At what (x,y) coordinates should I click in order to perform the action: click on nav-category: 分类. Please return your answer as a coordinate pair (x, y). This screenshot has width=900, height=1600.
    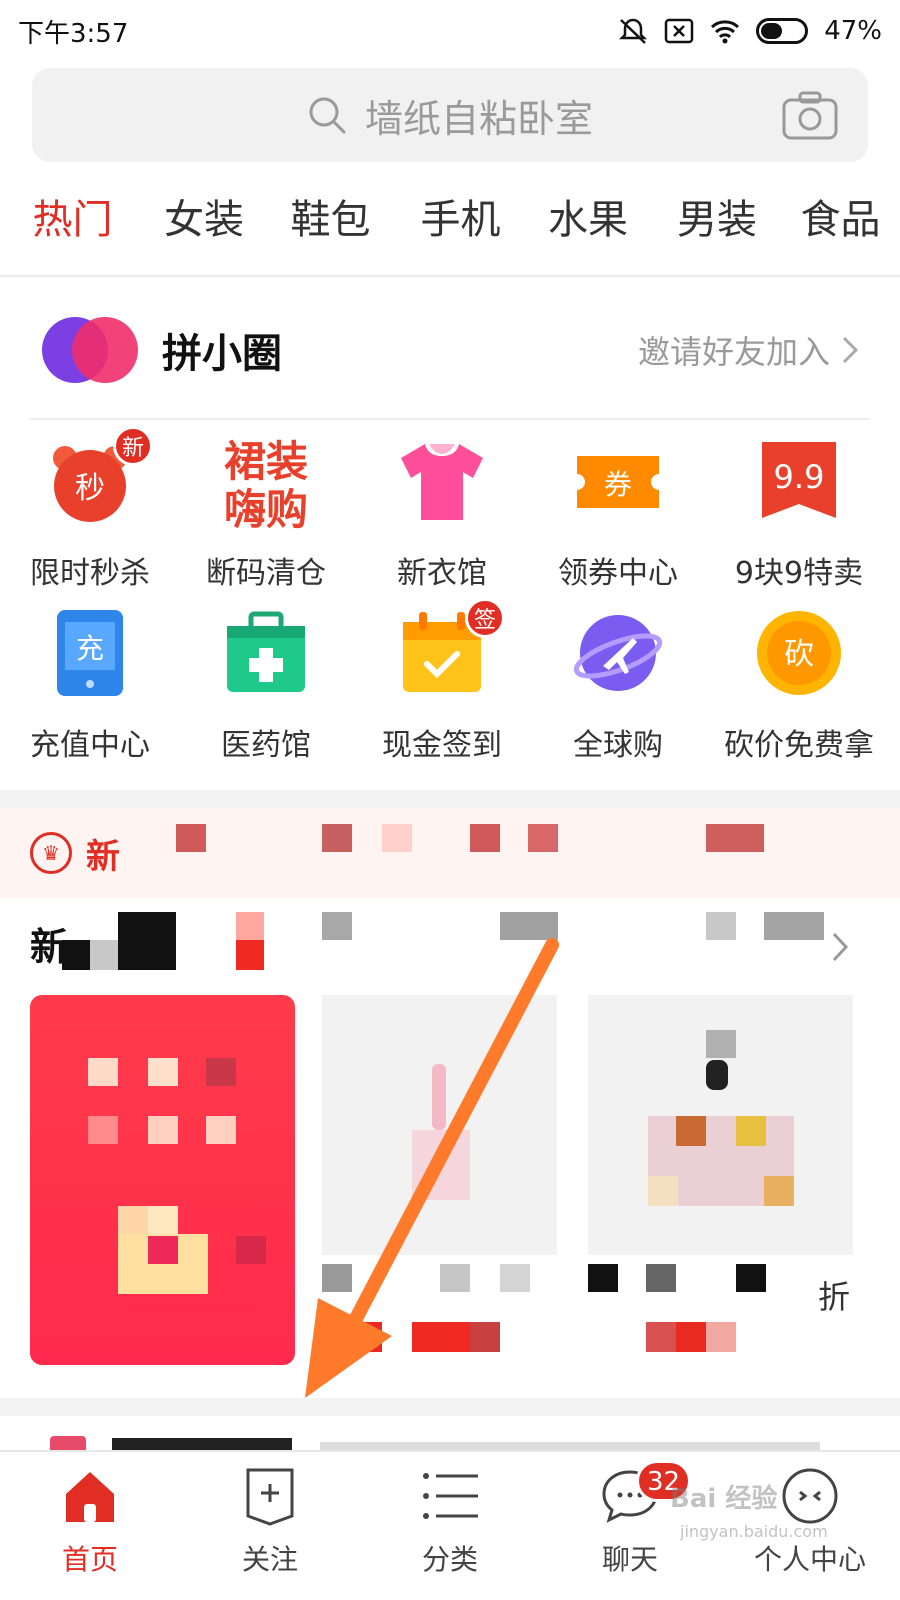
    Looking at the image, I should click on (450, 1526).